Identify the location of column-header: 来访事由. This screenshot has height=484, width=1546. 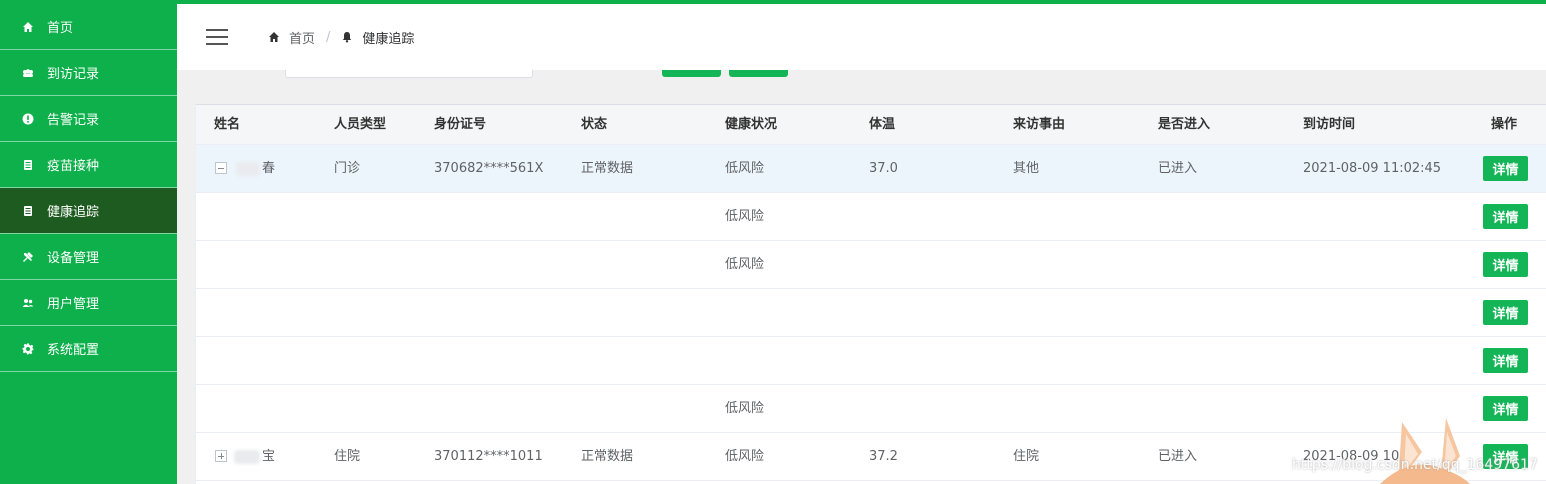
(1039, 124).